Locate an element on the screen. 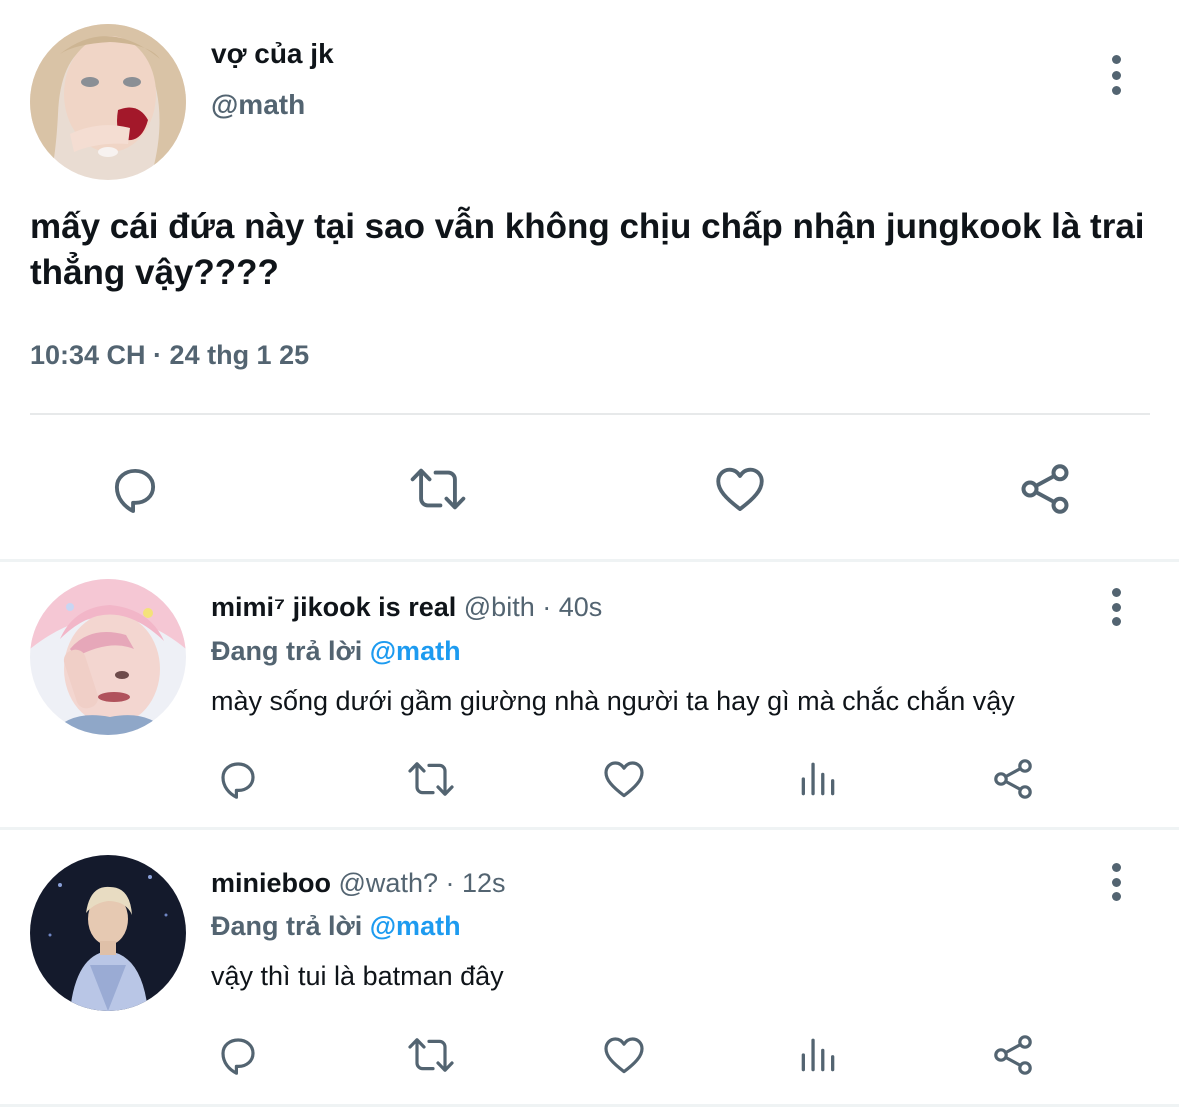  reply-text: vậy thì tui là batman đây is located at coordinates (357, 976).